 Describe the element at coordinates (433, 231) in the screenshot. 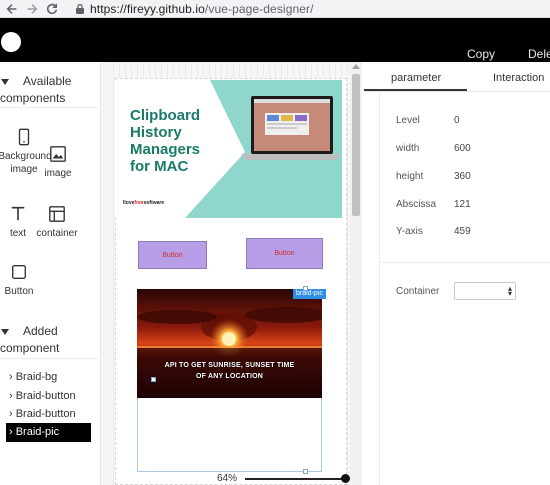

I see `prop-y-axis: Y-axis 459` at that location.